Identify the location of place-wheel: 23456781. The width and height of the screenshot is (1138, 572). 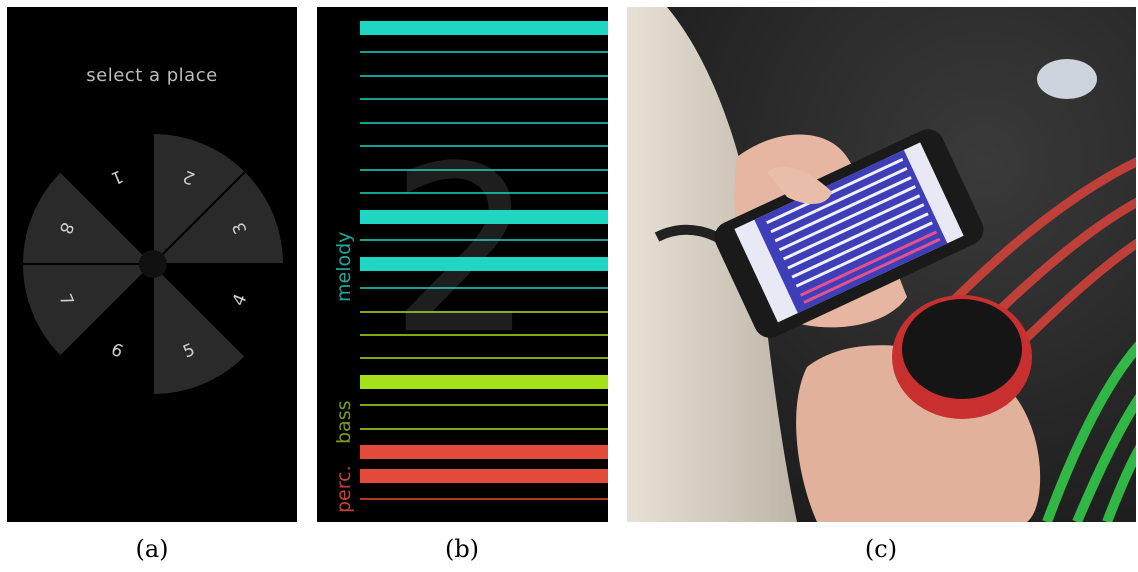
(153, 264).